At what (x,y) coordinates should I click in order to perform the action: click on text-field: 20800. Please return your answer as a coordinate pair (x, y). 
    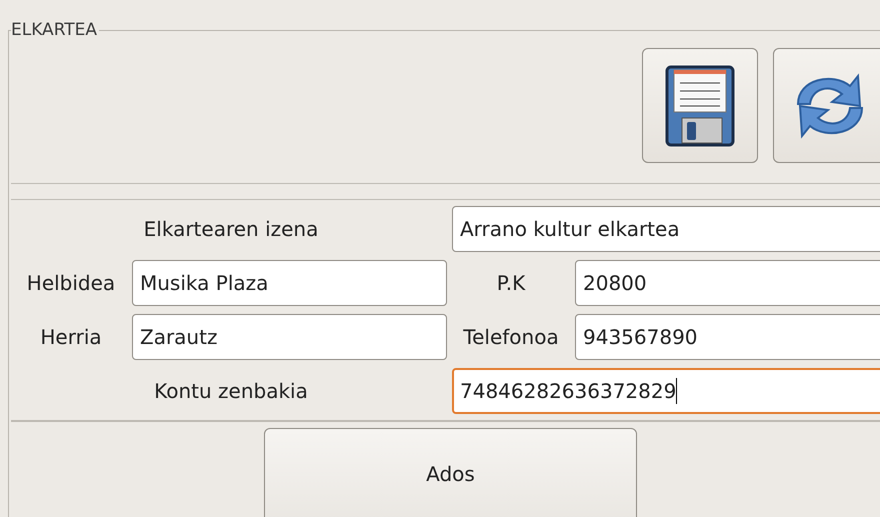
    Looking at the image, I should click on (727, 283).